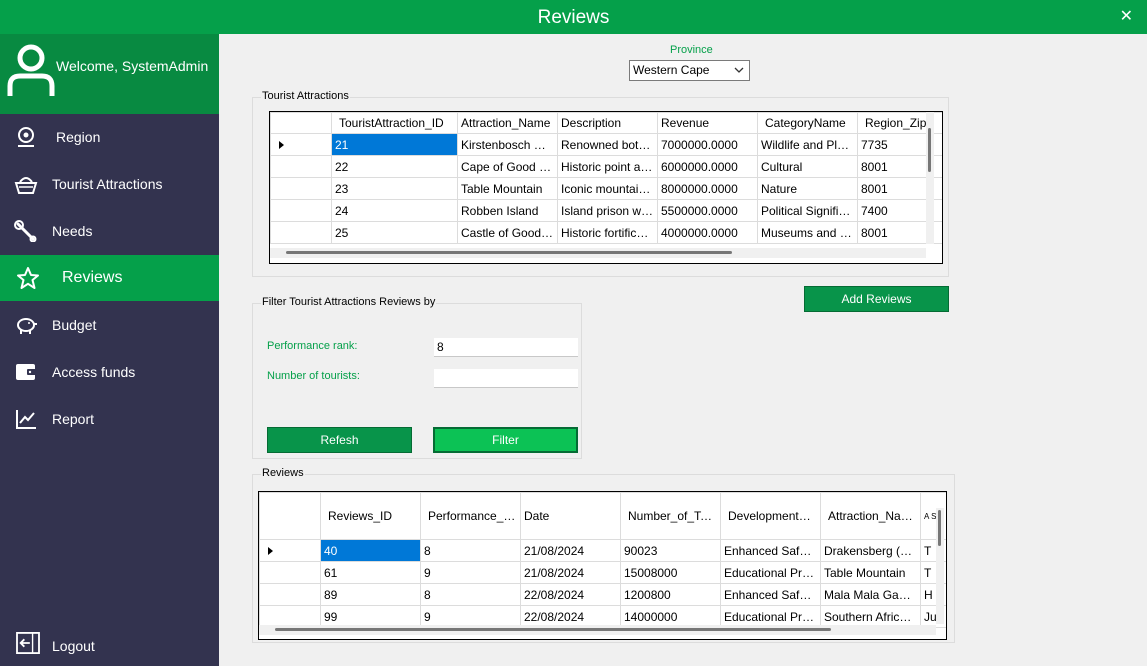  I want to click on title-bar: Reviews ✕, so click(573, 17).